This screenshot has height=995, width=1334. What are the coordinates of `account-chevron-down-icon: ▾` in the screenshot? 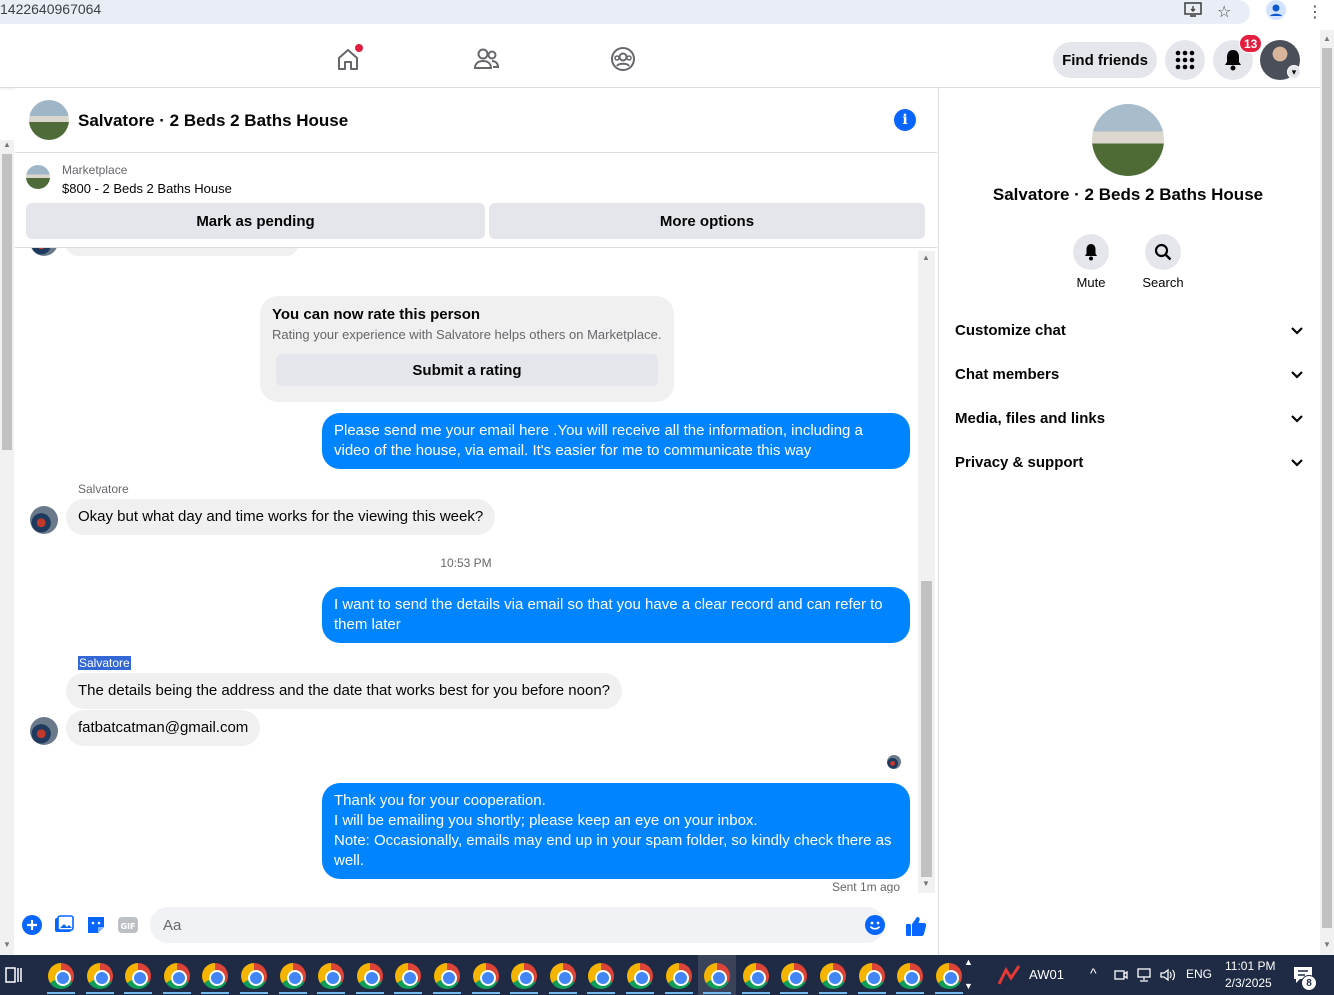 It's located at (1294, 72).